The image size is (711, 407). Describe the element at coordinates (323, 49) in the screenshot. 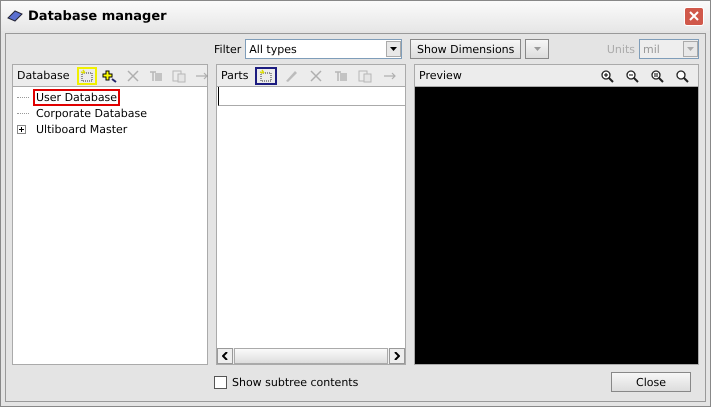

I see `filter-dropdown: All types` at that location.